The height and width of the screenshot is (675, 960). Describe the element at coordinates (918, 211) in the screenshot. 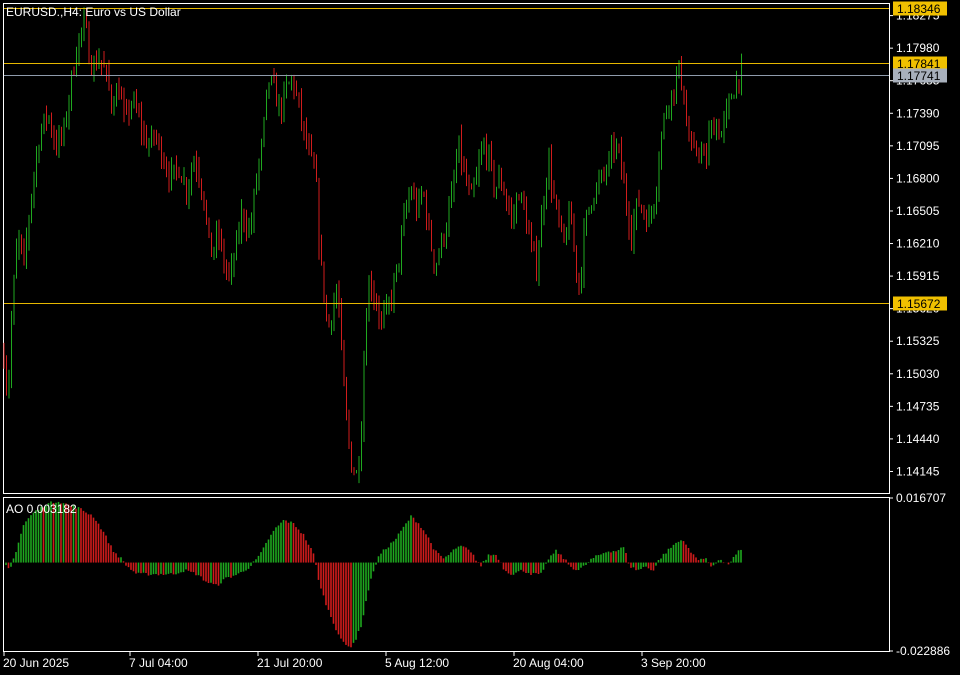

I see `price-tick-label: 1.16505` at that location.